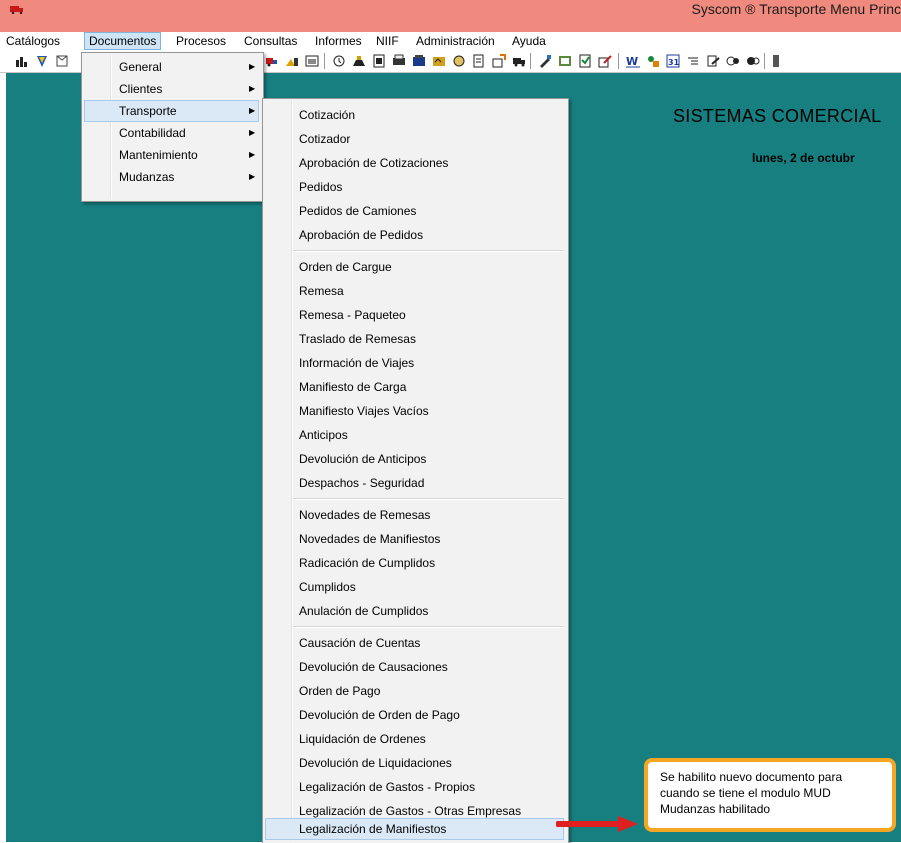 This screenshot has height=843, width=901. I want to click on callout-line: Se habilito nuevo documento para, so click(751, 777).